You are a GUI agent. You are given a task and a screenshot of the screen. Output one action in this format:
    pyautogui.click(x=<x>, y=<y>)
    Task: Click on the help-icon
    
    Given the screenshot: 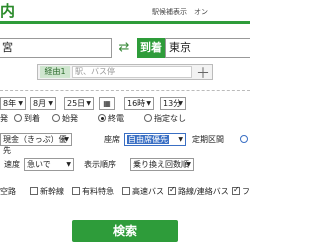 What is the action you would take?
    pyautogui.click(x=244, y=139)
    